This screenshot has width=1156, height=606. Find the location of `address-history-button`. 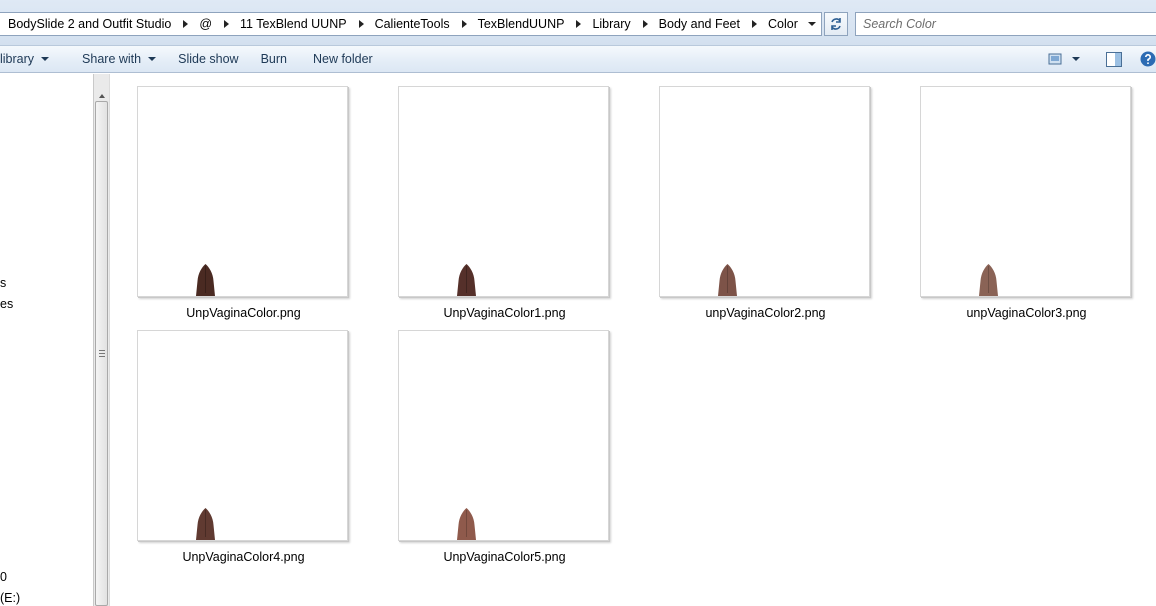

address-history-button is located at coordinates (812, 24).